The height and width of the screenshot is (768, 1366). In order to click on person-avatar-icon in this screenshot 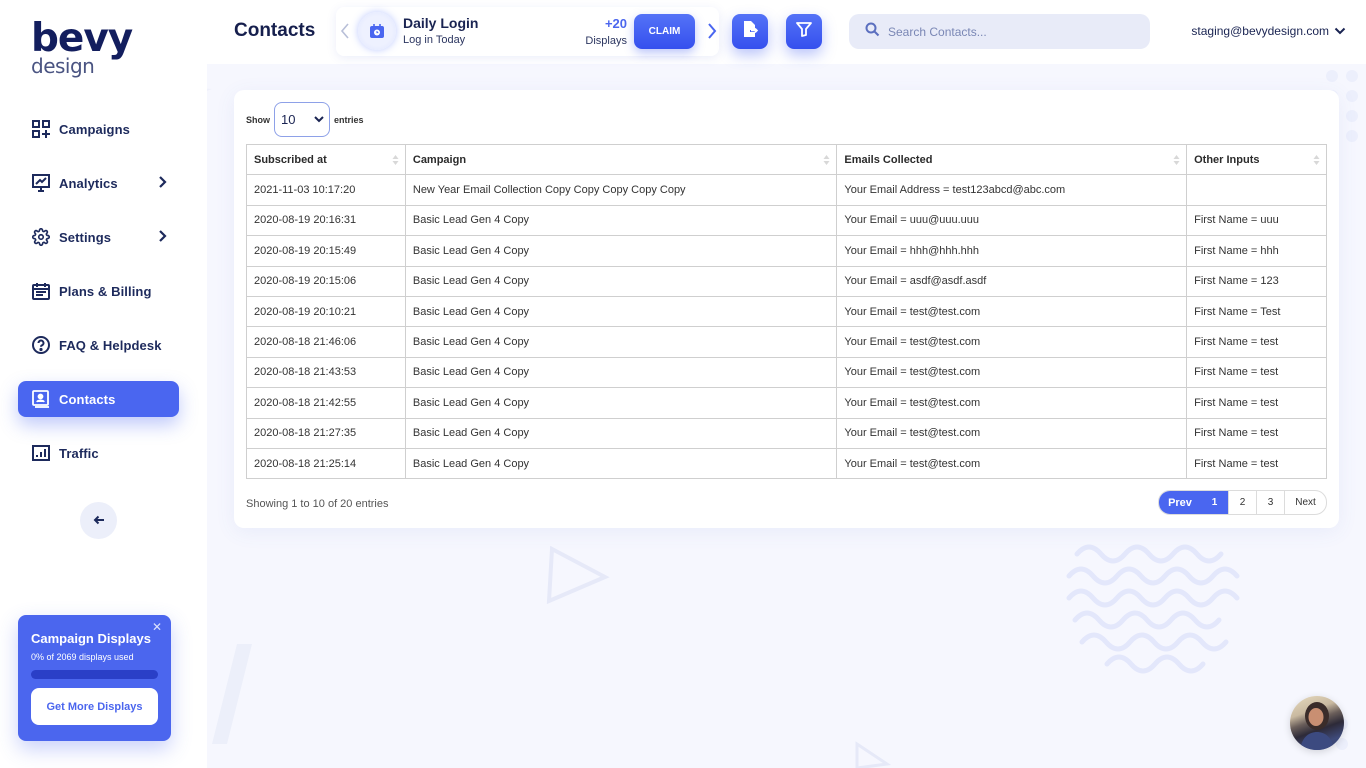, I will do `click(1317, 726)`.